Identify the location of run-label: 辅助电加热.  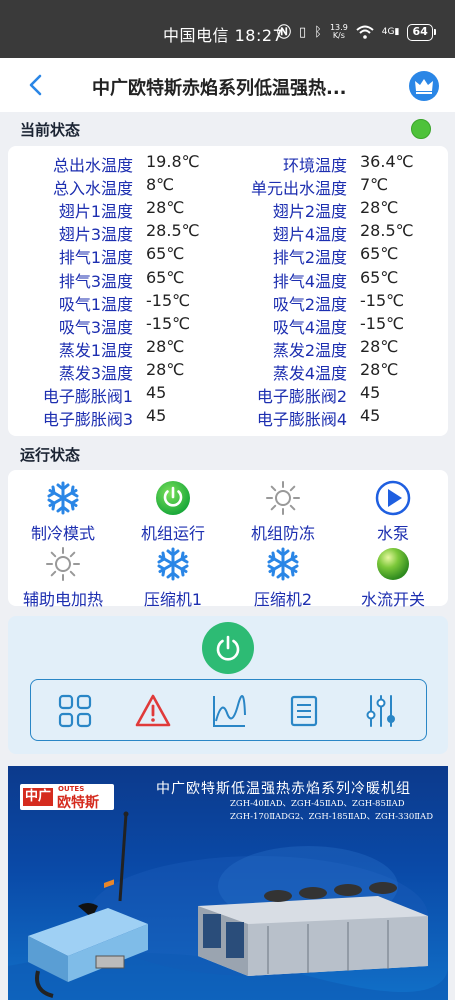
(62, 599).